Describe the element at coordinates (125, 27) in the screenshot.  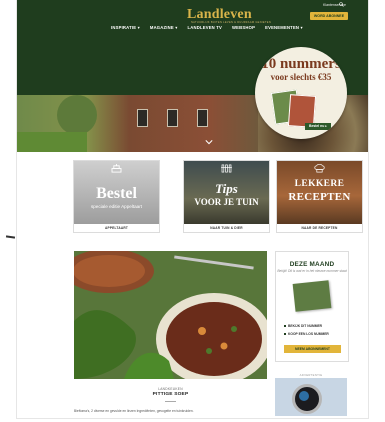
I see `nav-item-inspiratie: INSPIRATIE ▾` at that location.